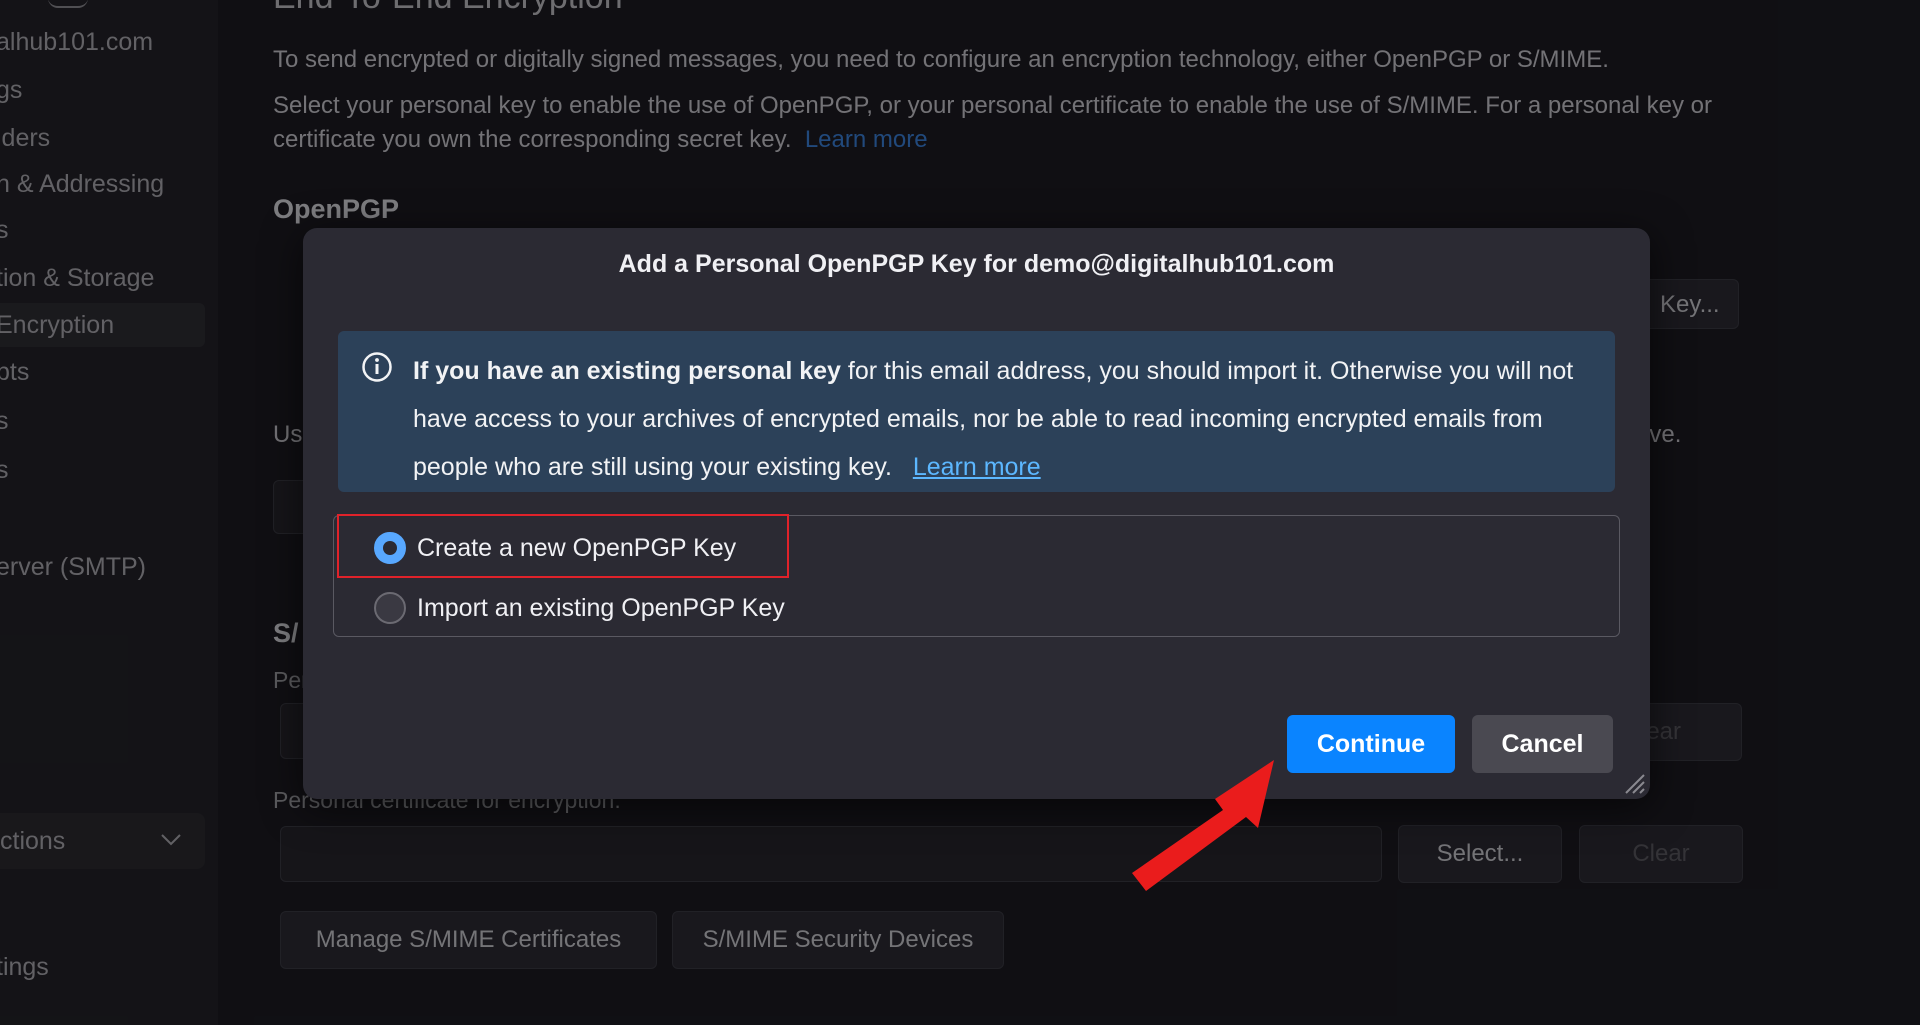  I want to click on annotation-arrow-icon, so click(1203, 825).